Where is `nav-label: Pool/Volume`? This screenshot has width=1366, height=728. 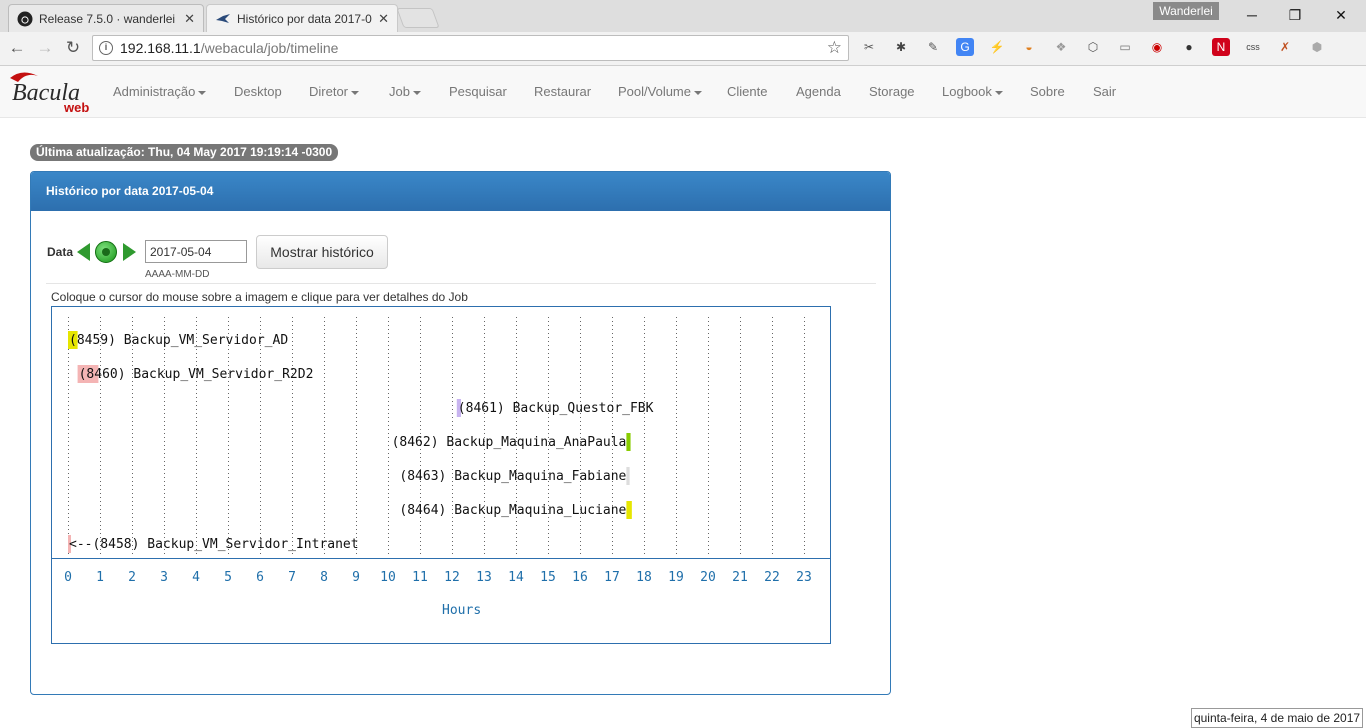 nav-label: Pool/Volume is located at coordinates (654, 91).